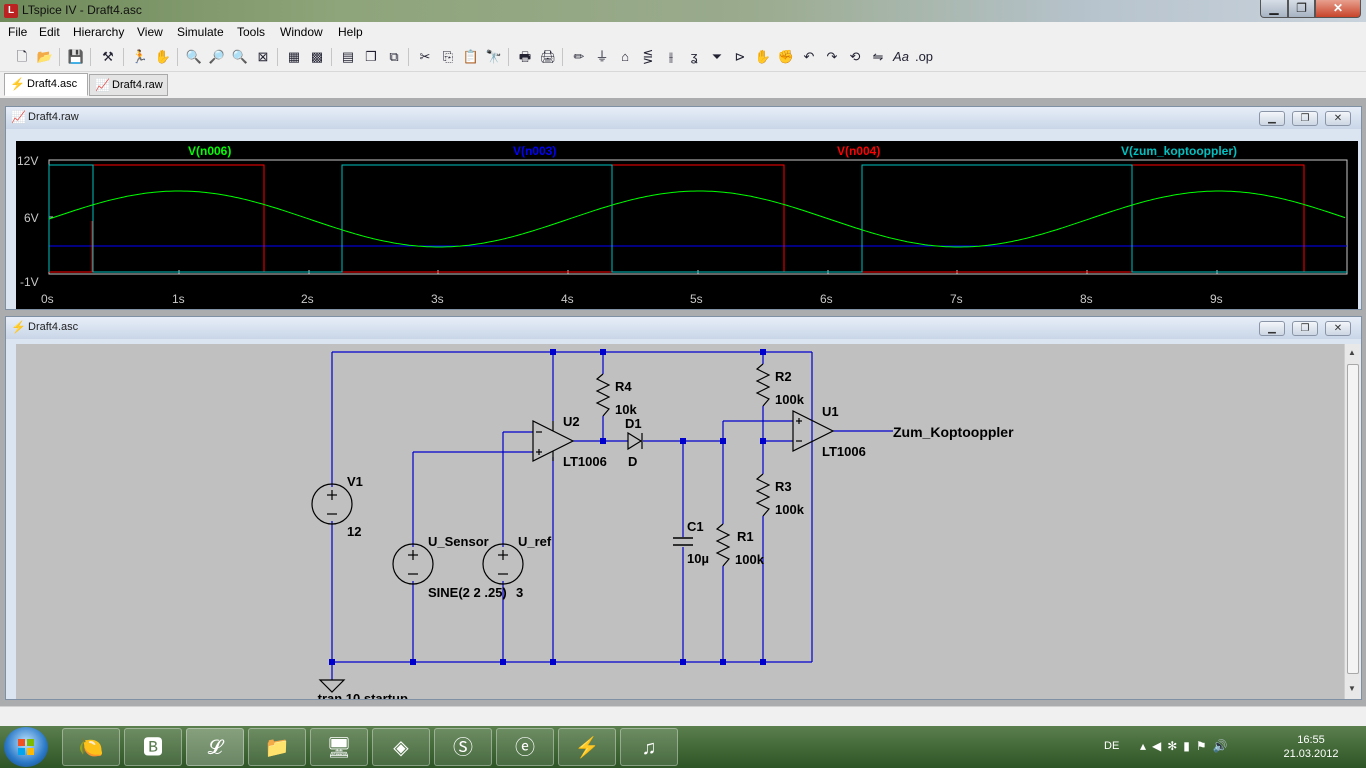  What do you see at coordinates (723, 545) in the screenshot?
I see `r1-resistor-symbol` at bounding box center [723, 545].